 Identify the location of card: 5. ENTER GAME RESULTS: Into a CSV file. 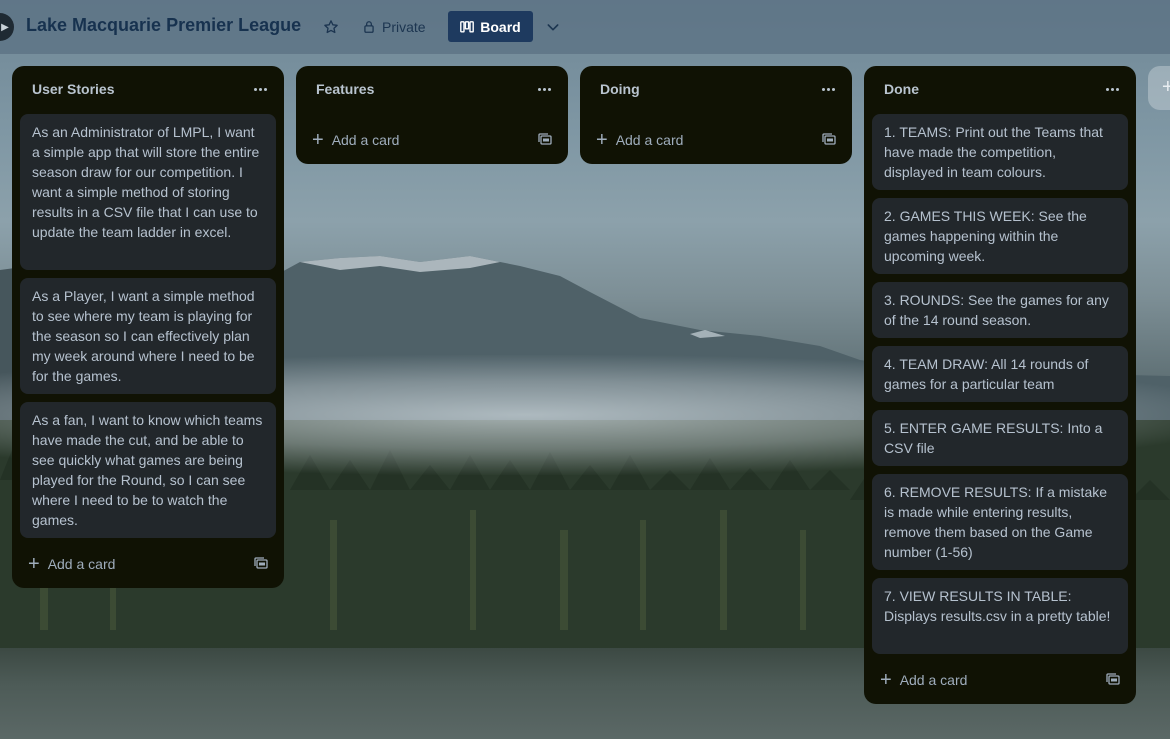
(1000, 438).